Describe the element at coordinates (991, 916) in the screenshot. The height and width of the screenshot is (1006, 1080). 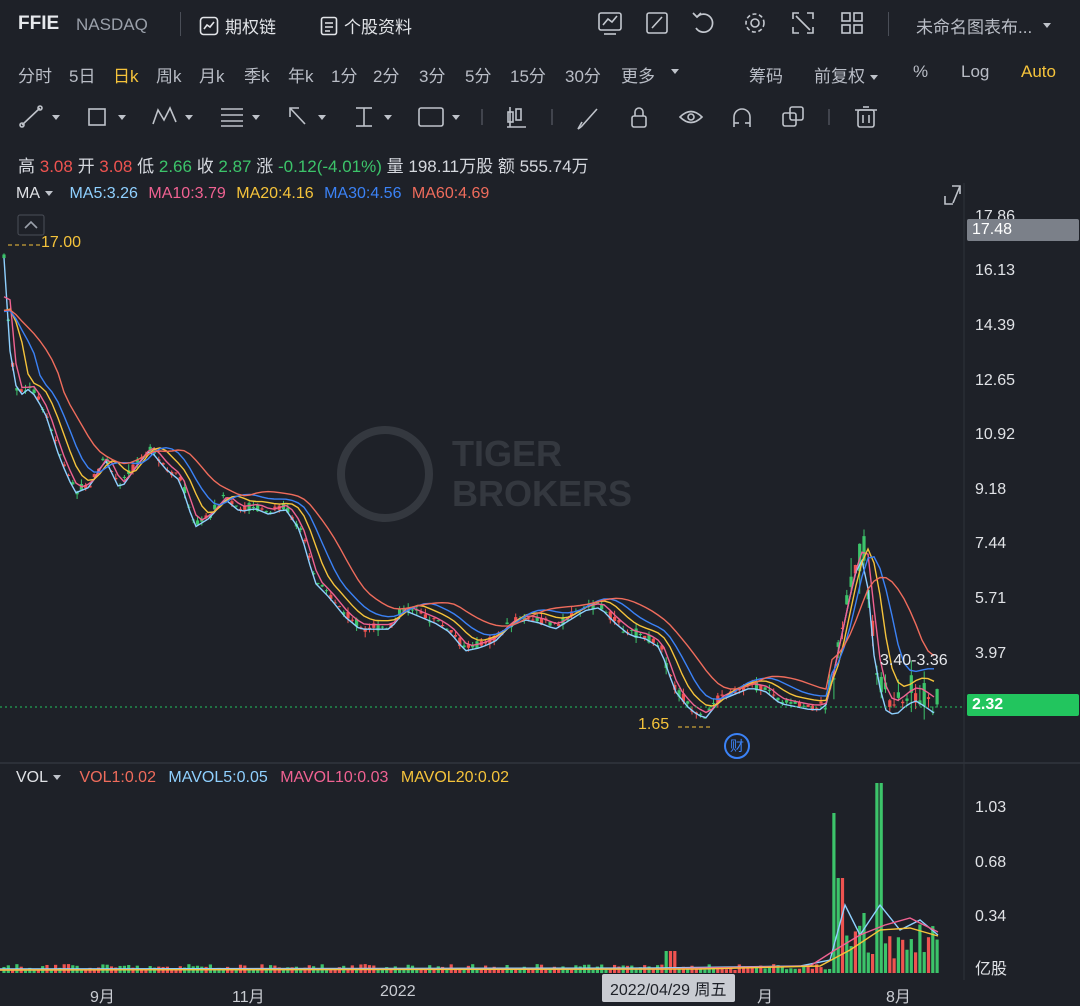
I see `volume-tick: 0.34` at that location.